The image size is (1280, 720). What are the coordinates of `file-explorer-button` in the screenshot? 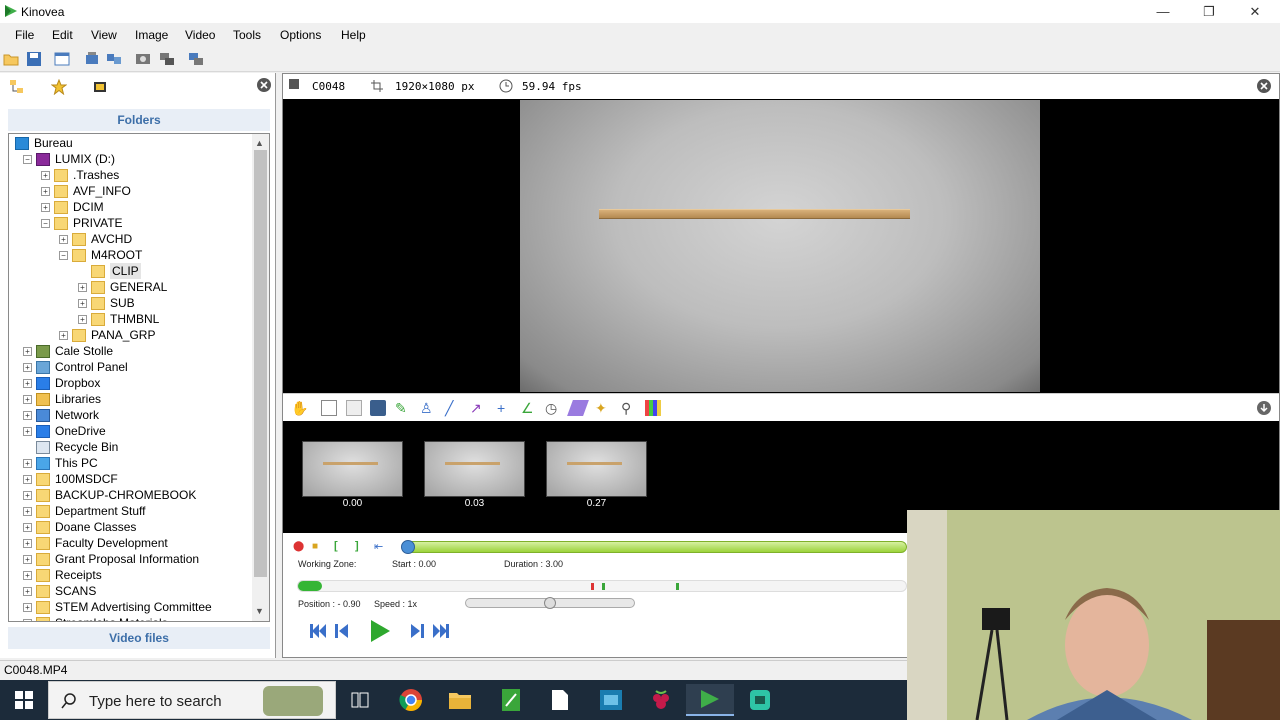 It's located at (460, 700).